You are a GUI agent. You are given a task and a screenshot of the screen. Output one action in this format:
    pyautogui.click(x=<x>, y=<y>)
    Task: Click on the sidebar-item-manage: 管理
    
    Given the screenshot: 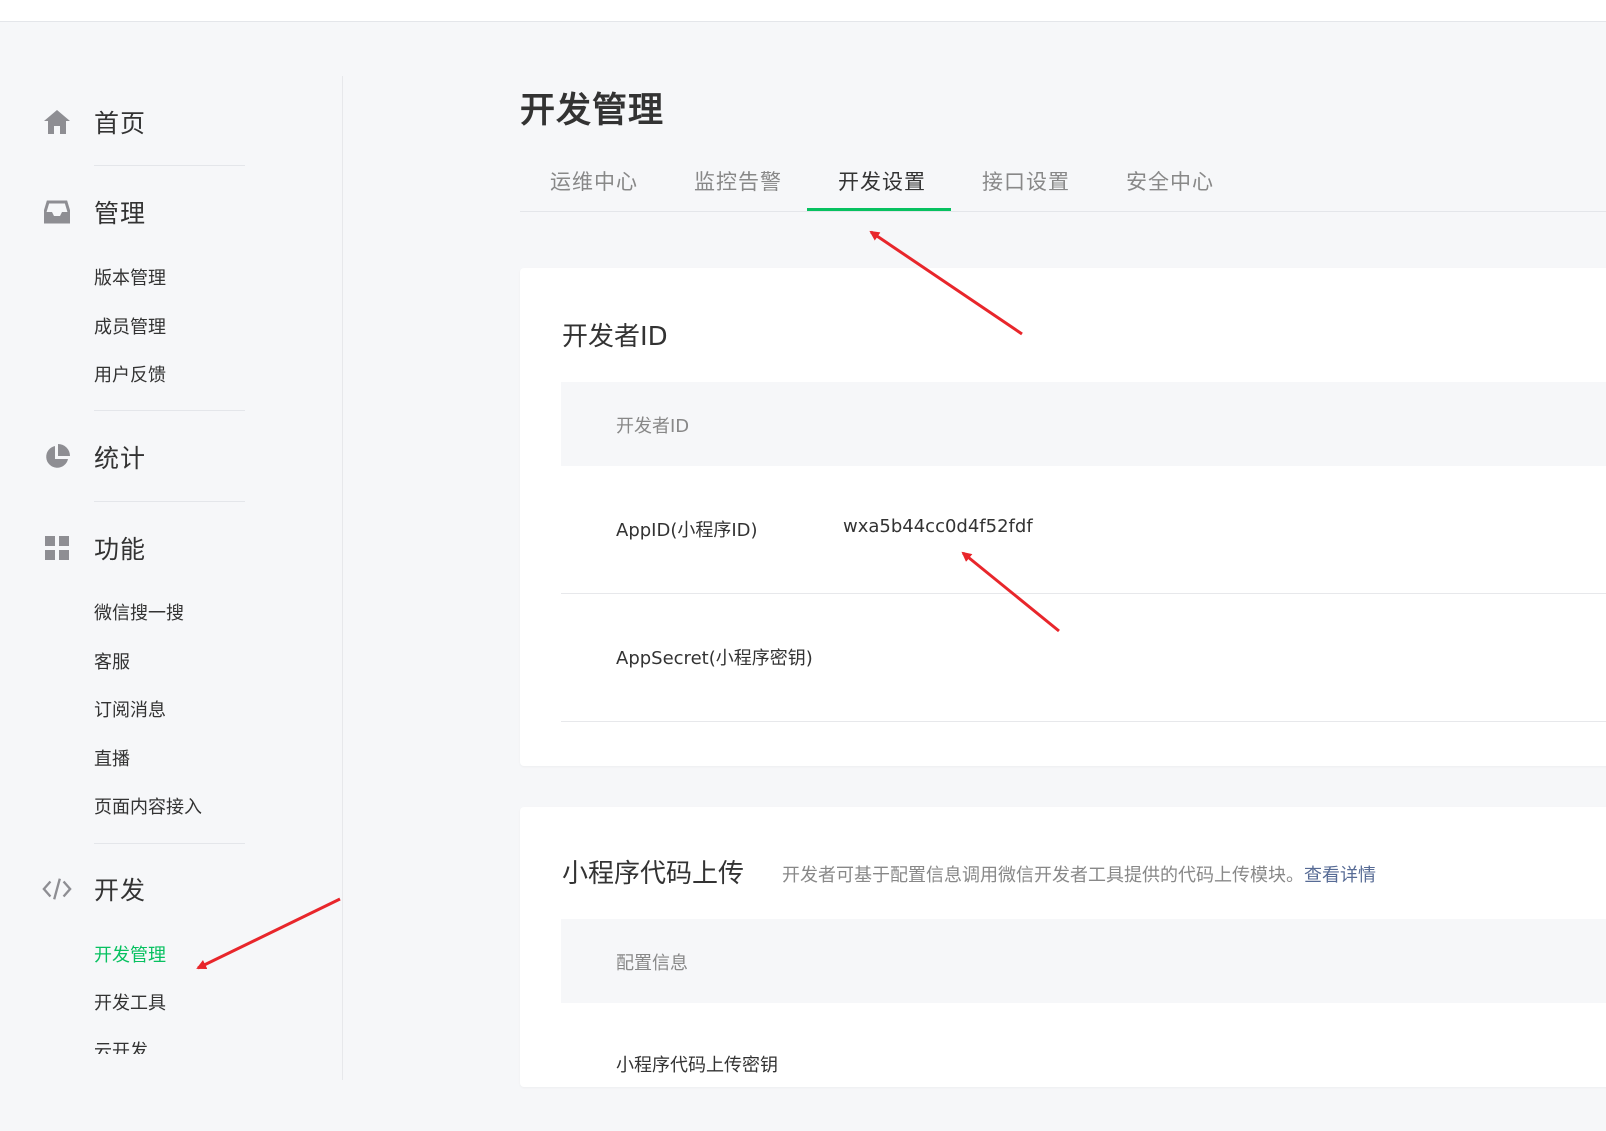 What is the action you would take?
    pyautogui.click(x=150, y=212)
    